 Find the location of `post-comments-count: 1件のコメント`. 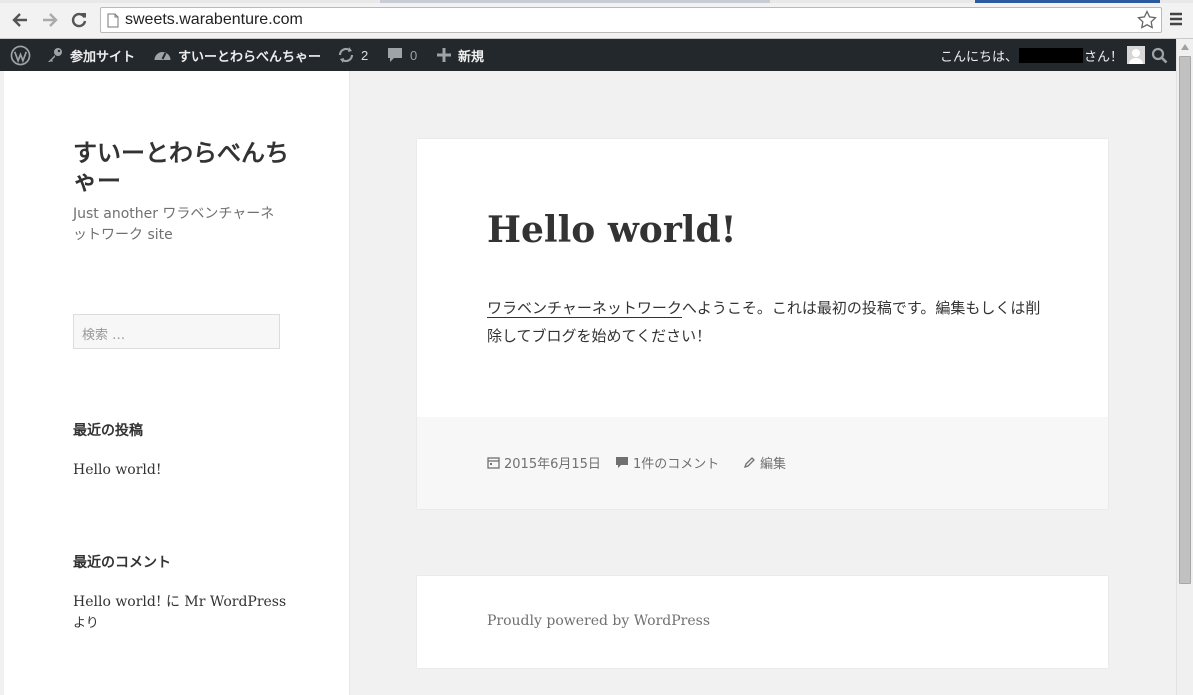

post-comments-count: 1件のコメント is located at coordinates (676, 464).